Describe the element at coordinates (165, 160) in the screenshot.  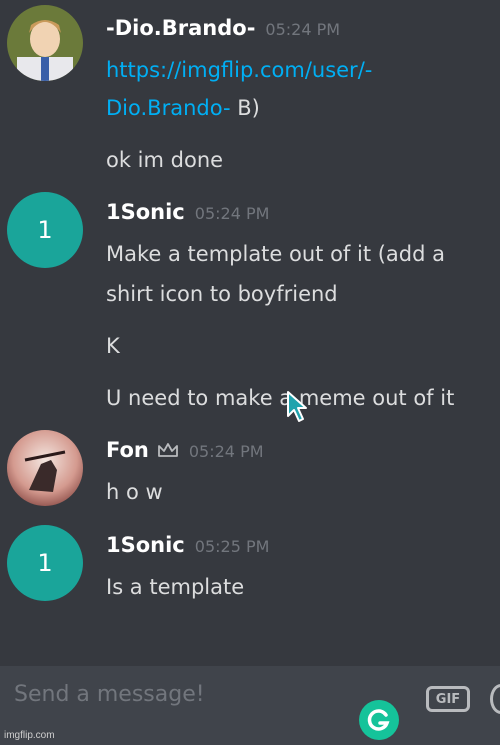
I see `message-text: ok im done` at that location.